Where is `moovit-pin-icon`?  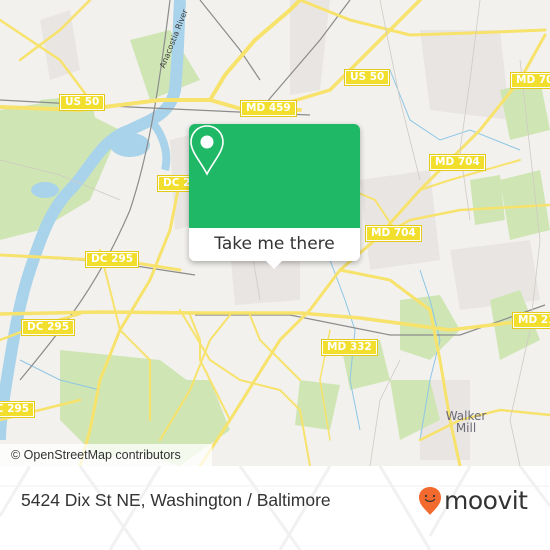
moovit-pin-icon is located at coordinates (430, 501).